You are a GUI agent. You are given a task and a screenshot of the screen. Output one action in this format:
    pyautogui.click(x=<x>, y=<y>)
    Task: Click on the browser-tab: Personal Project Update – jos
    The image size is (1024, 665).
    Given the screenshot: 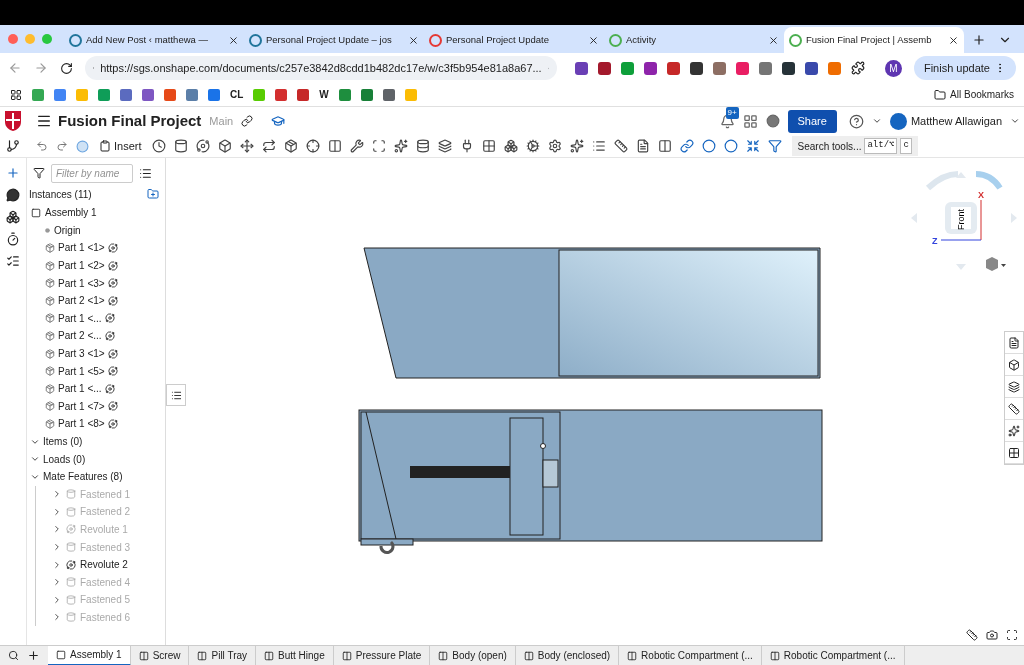 What is the action you would take?
    pyautogui.click(x=334, y=40)
    